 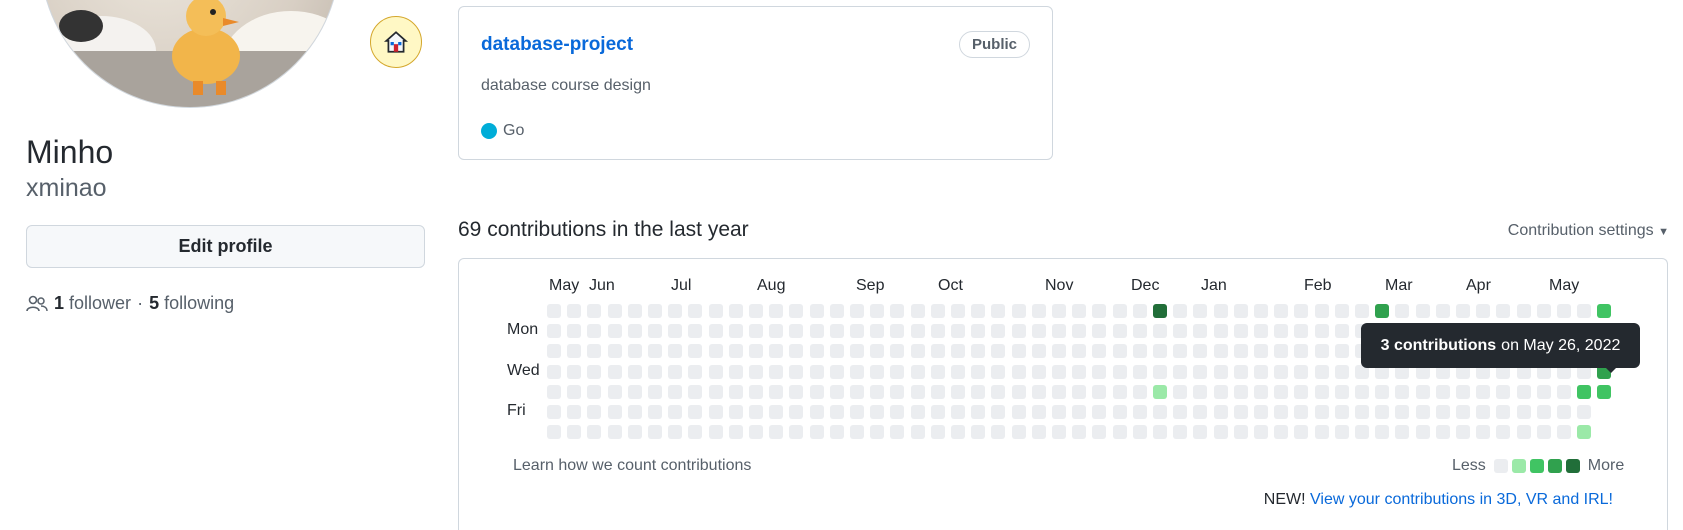 What do you see at coordinates (191, 303) in the screenshot?
I see `following-link: 5 following` at bounding box center [191, 303].